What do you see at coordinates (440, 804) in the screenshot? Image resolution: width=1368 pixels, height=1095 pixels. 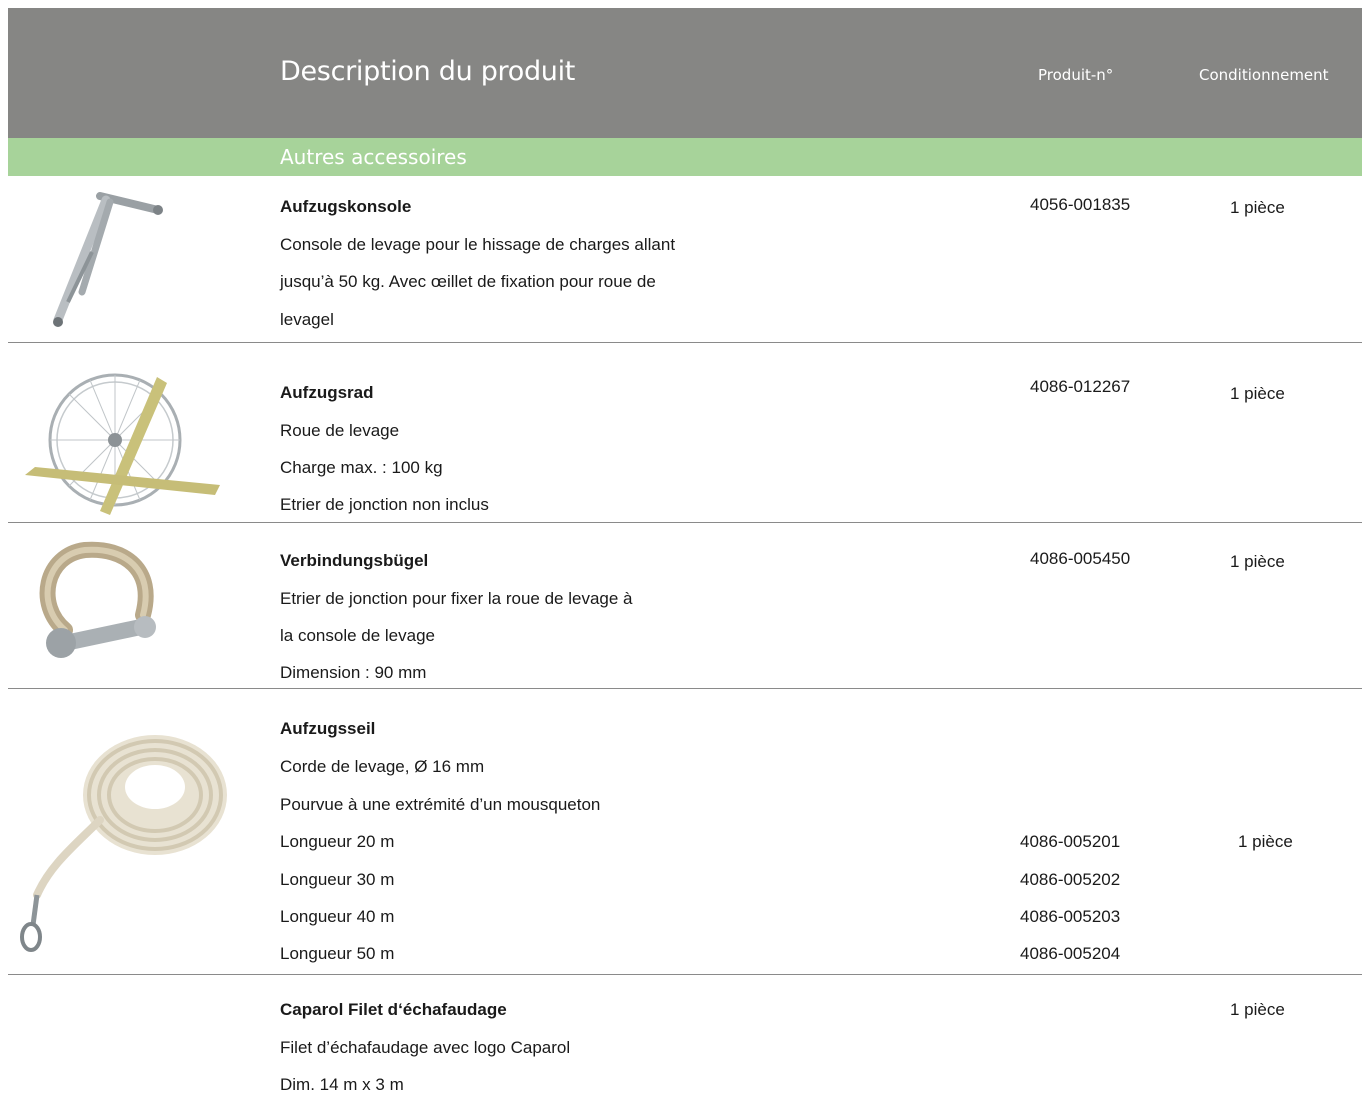 I see `product-description-line: Pourvue à une extrémité d’un mousqueton` at bounding box center [440, 804].